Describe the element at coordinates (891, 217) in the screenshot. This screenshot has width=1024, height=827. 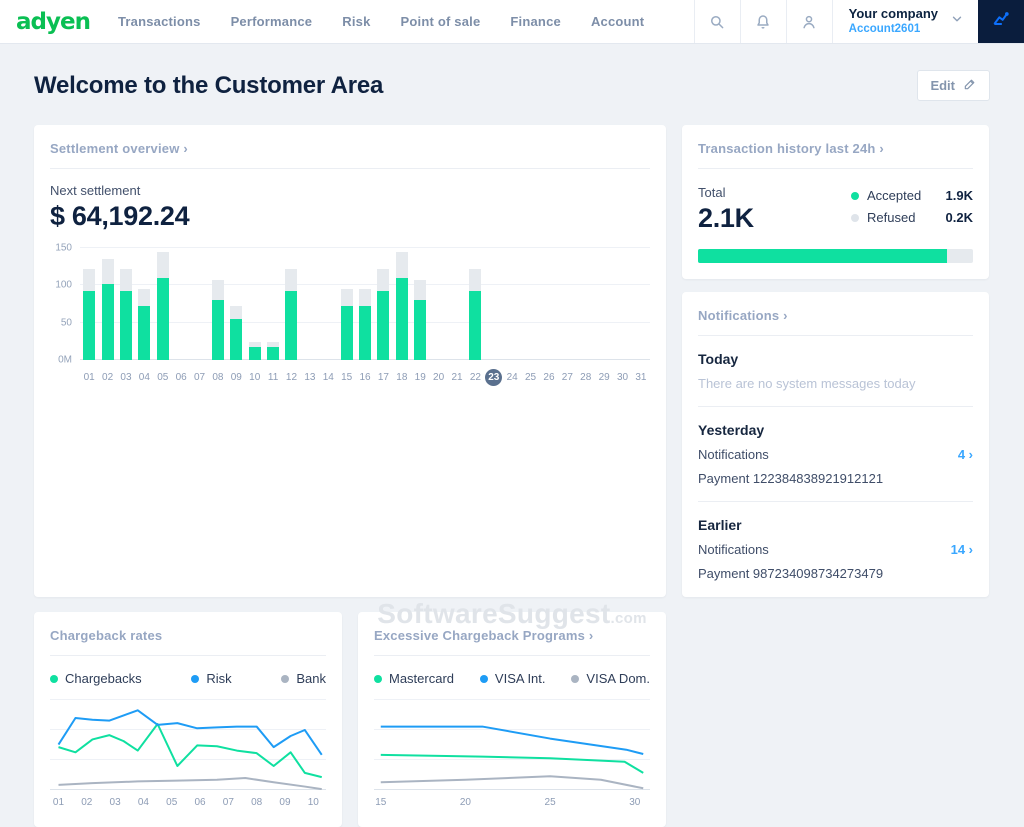
I see `refused-label: Refused` at that location.